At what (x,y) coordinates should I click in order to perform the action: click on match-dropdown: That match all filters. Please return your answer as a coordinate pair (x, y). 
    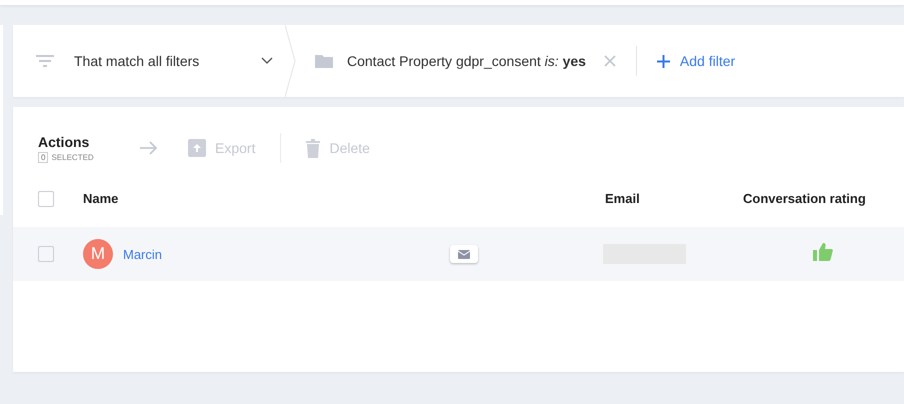
    Looking at the image, I should click on (149, 61).